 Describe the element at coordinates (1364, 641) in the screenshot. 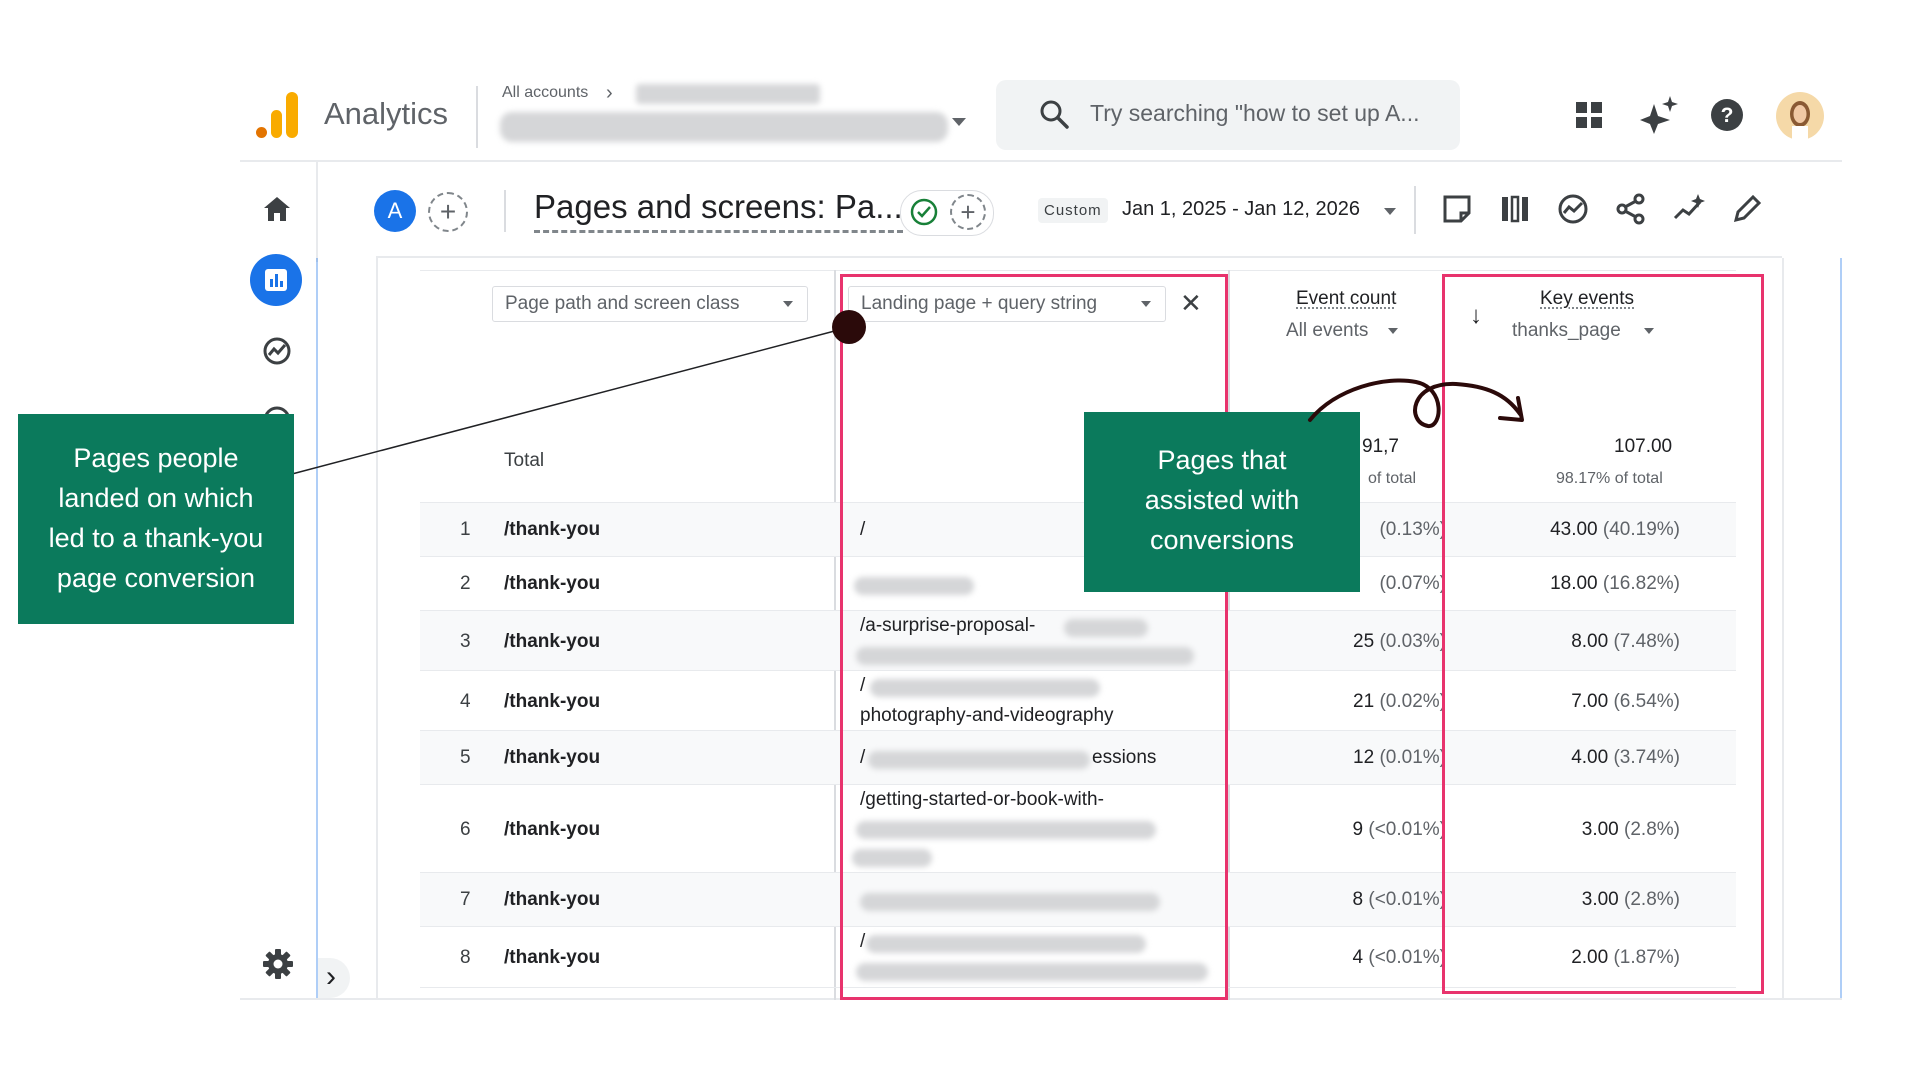

I see `event-count-value: 25` at that location.